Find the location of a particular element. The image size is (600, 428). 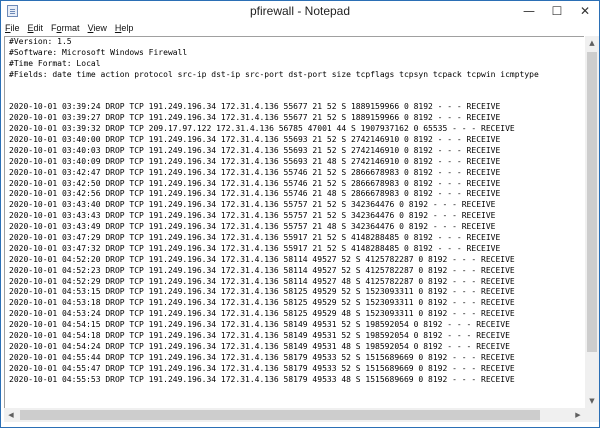

horizontal-scroll-thumb is located at coordinates (280, 415).